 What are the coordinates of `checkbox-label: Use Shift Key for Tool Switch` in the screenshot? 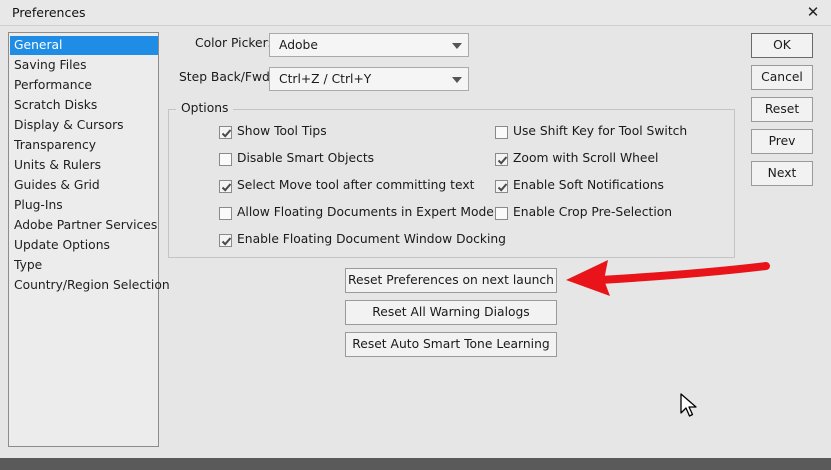 It's located at (600, 131).